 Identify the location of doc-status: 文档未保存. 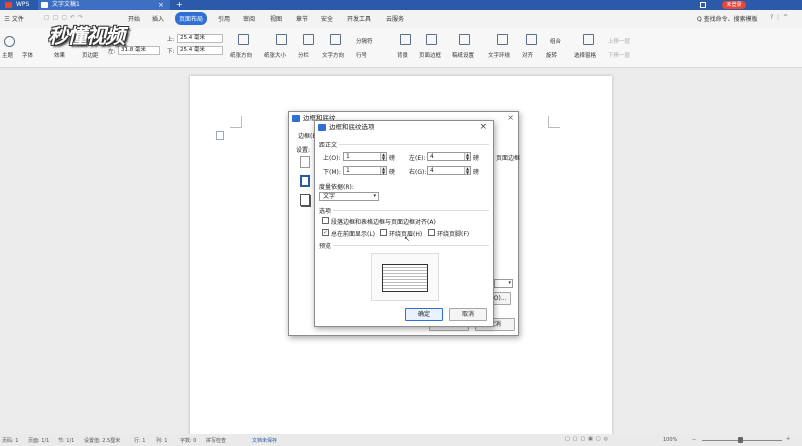
(264, 440).